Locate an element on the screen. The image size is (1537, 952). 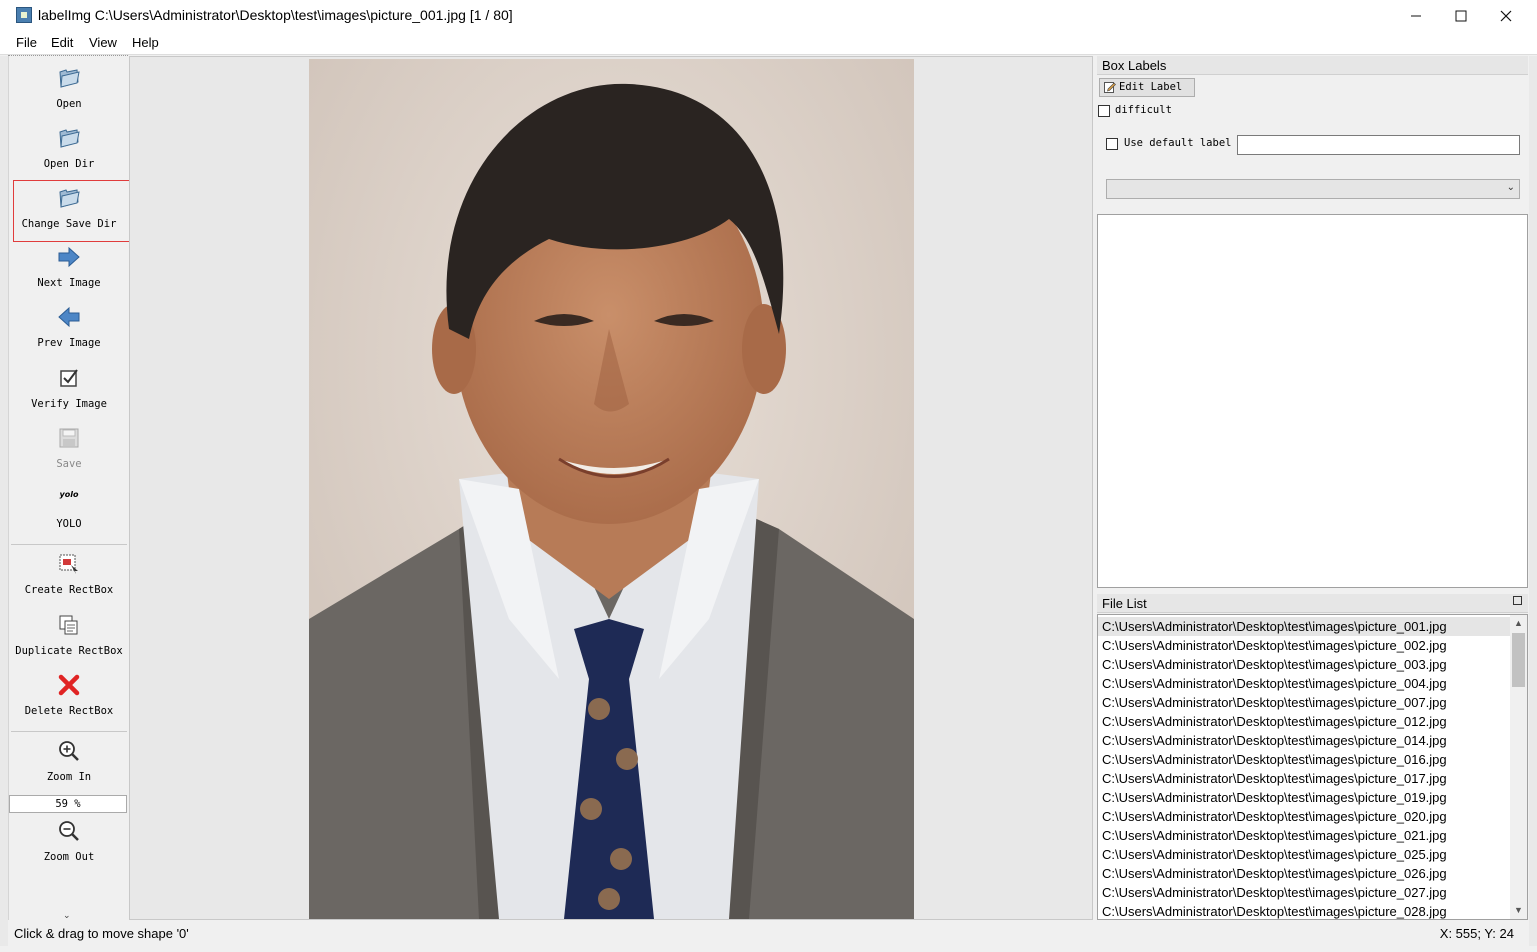
verify-image-button: Verify Image is located at coordinates (69, 387).